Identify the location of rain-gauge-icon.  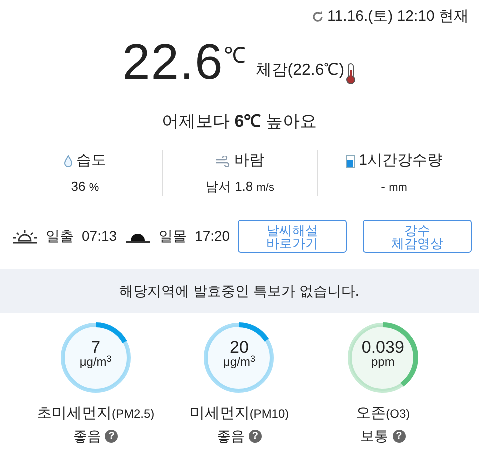
(351, 161).